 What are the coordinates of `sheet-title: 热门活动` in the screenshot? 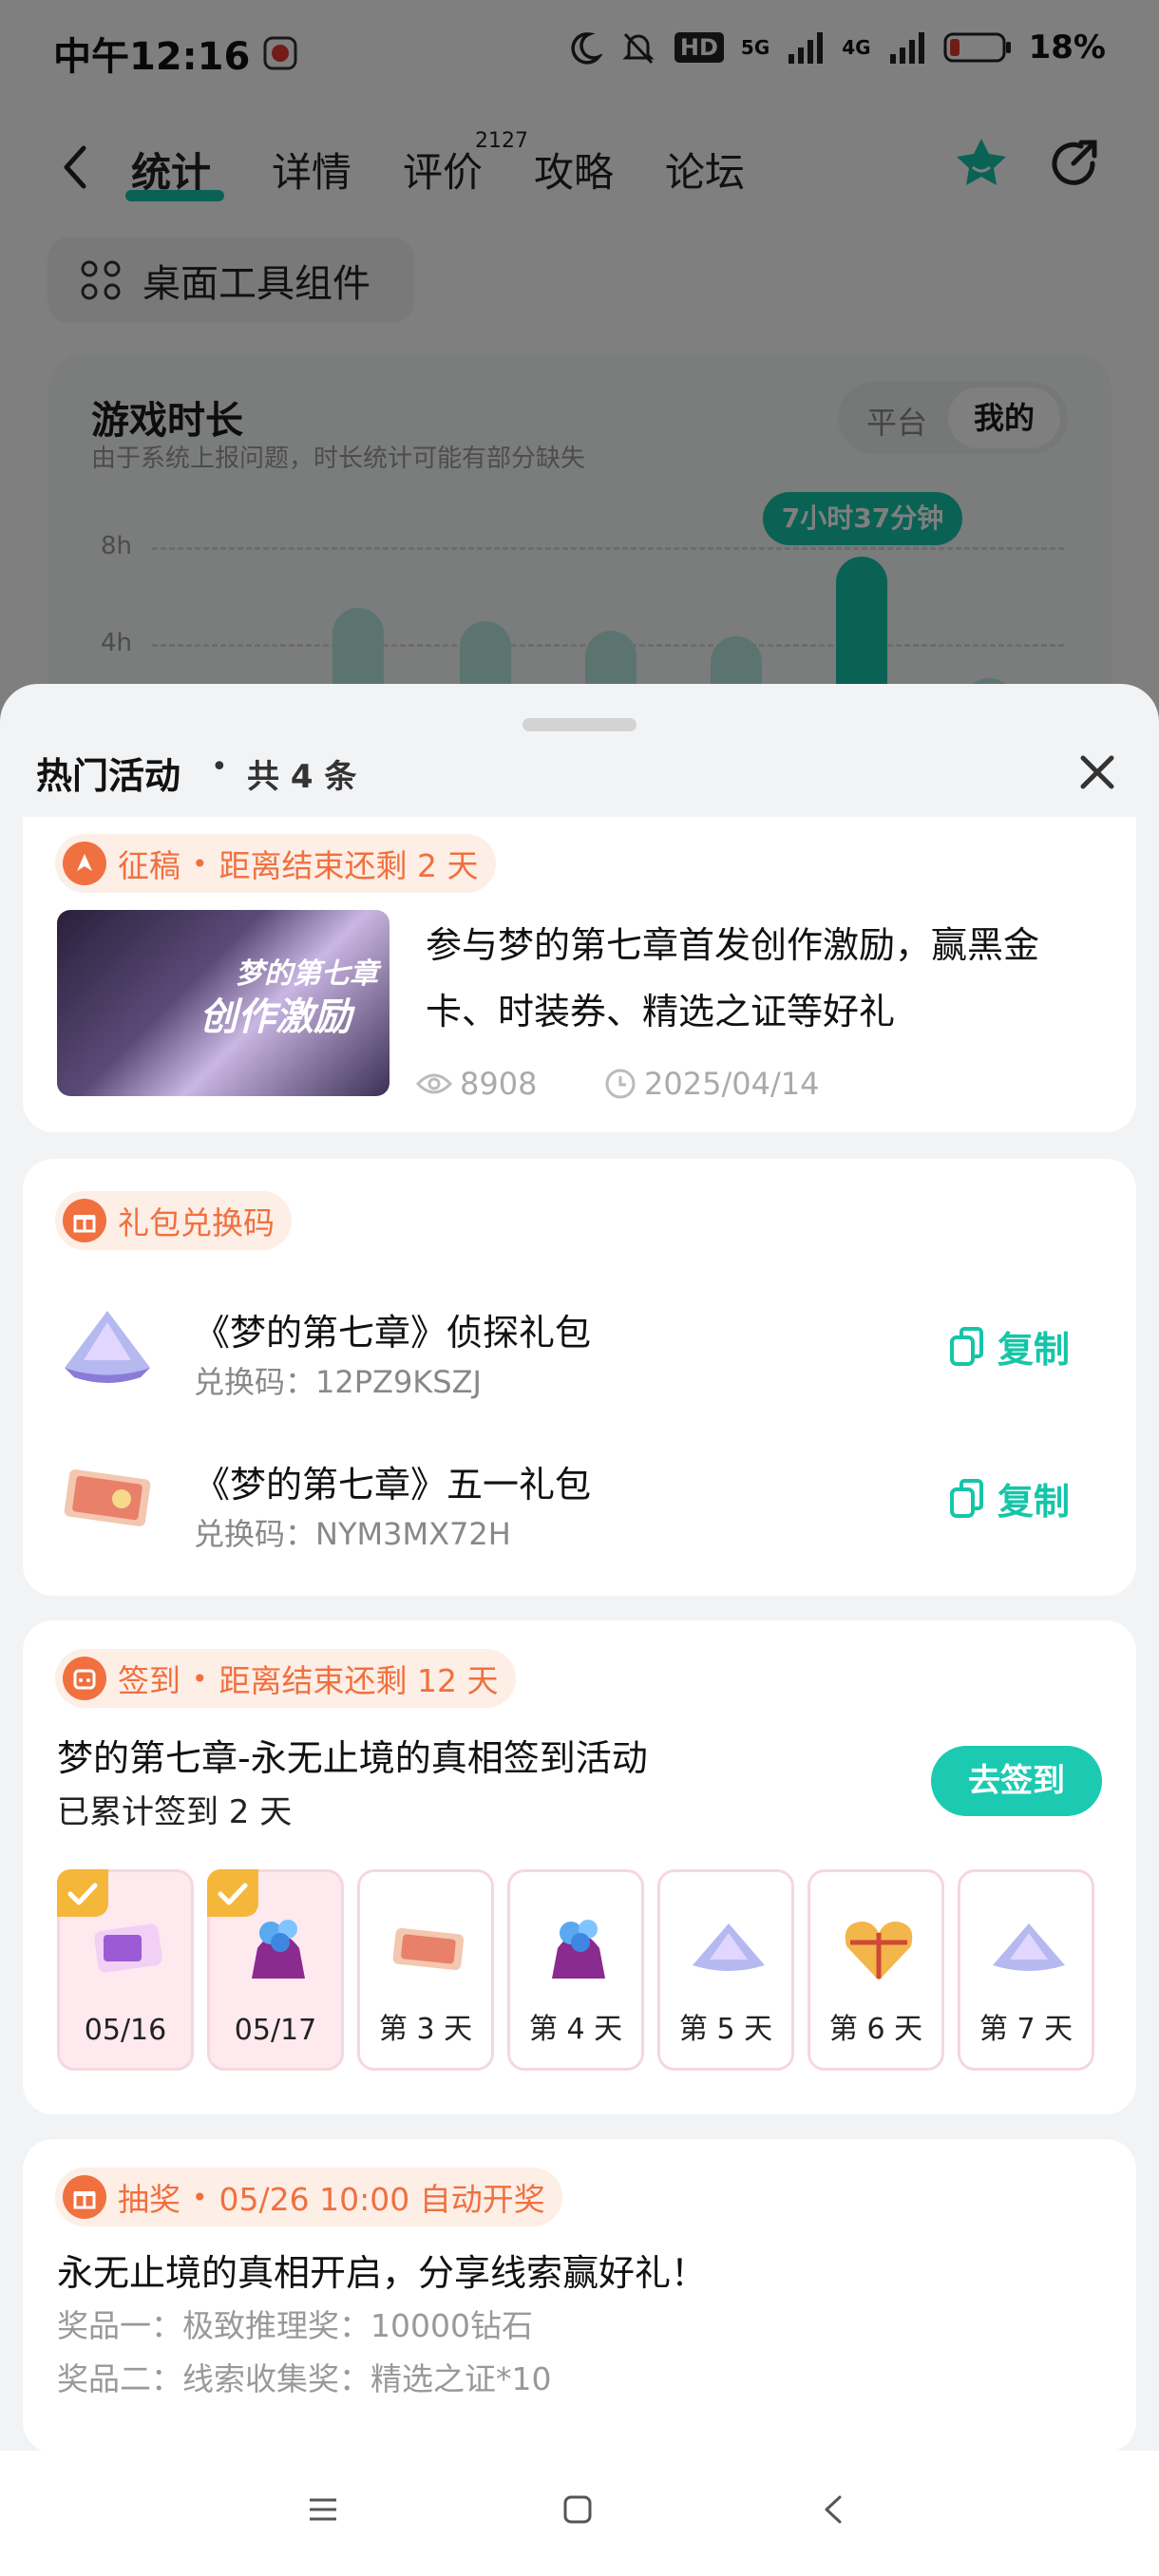 It's located at (108, 776).